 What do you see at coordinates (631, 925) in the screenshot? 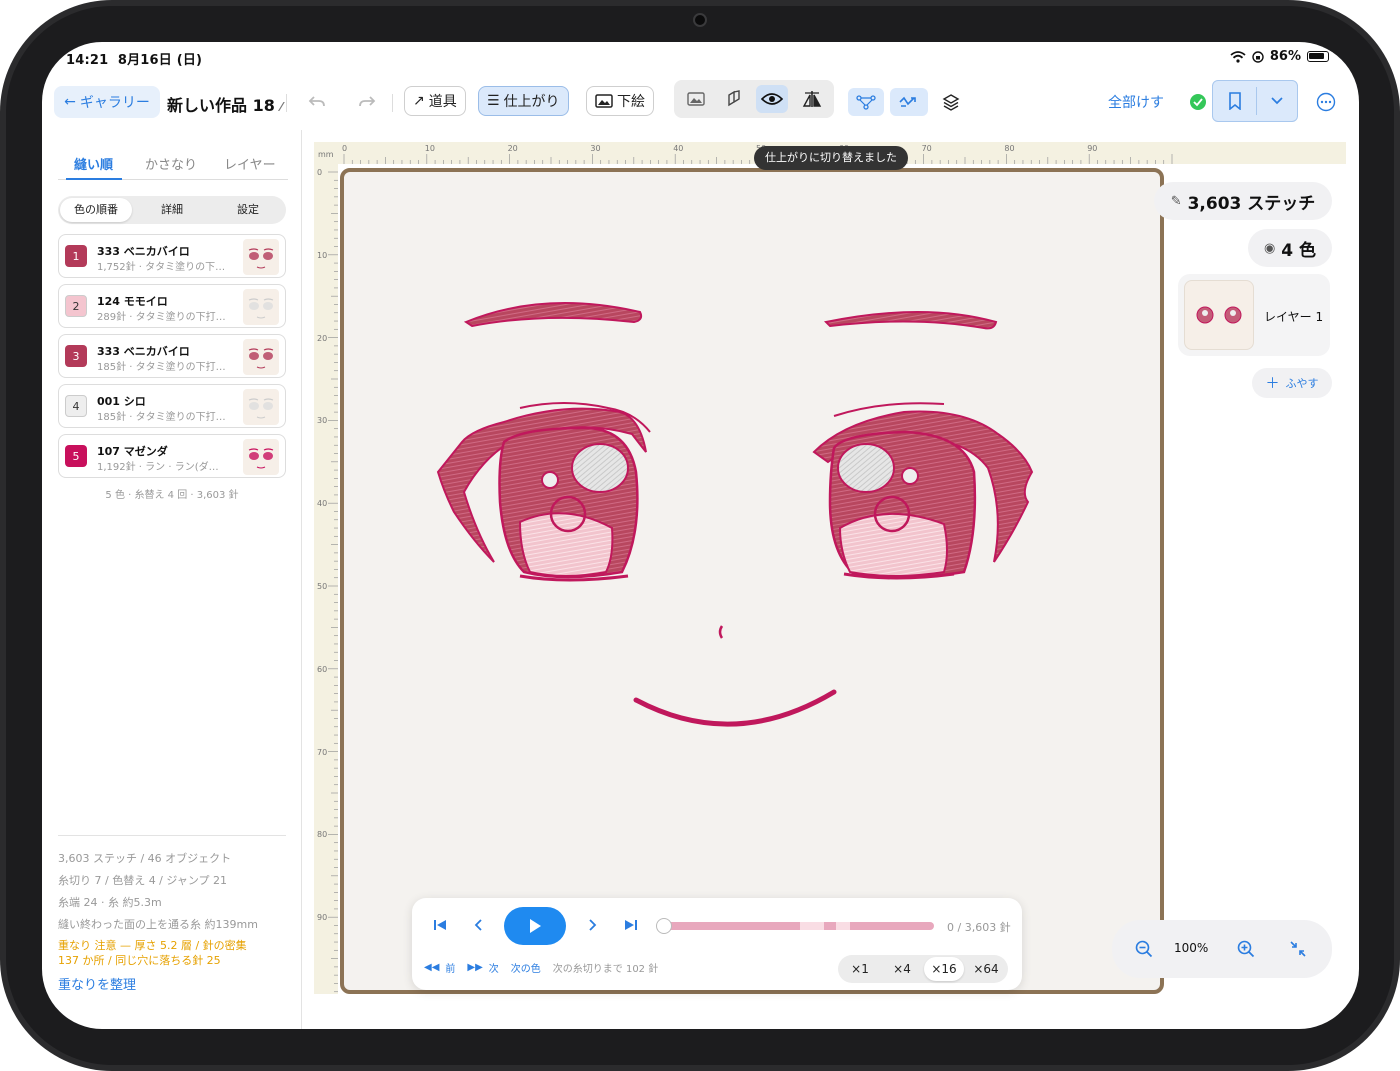
I see `skip-to-end-icon` at bounding box center [631, 925].